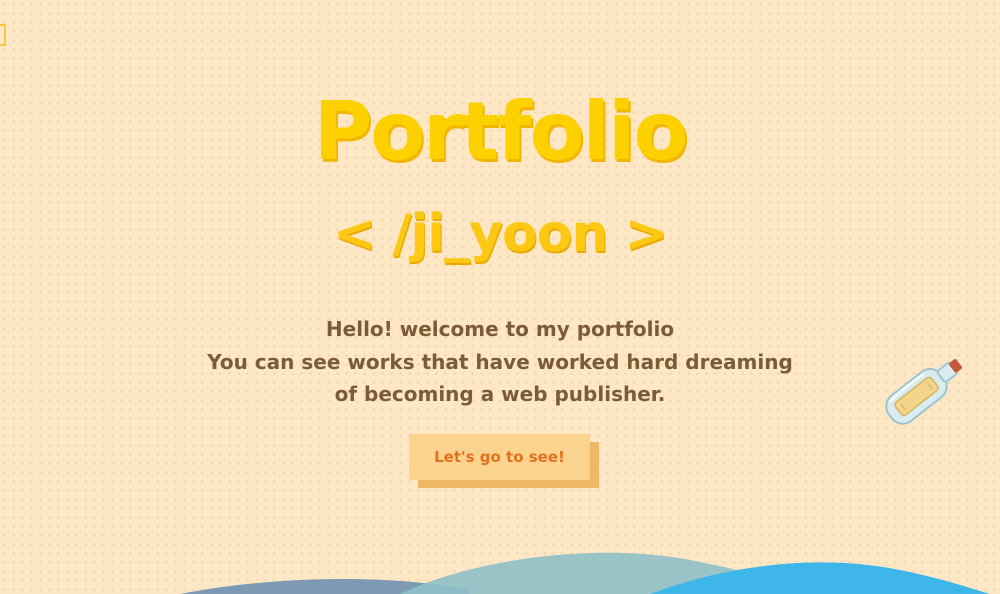 Image resolution: width=1000 pixels, height=594 pixels. What do you see at coordinates (585, 573) in the screenshot?
I see `ocean-waves-decoration` at bounding box center [585, 573].